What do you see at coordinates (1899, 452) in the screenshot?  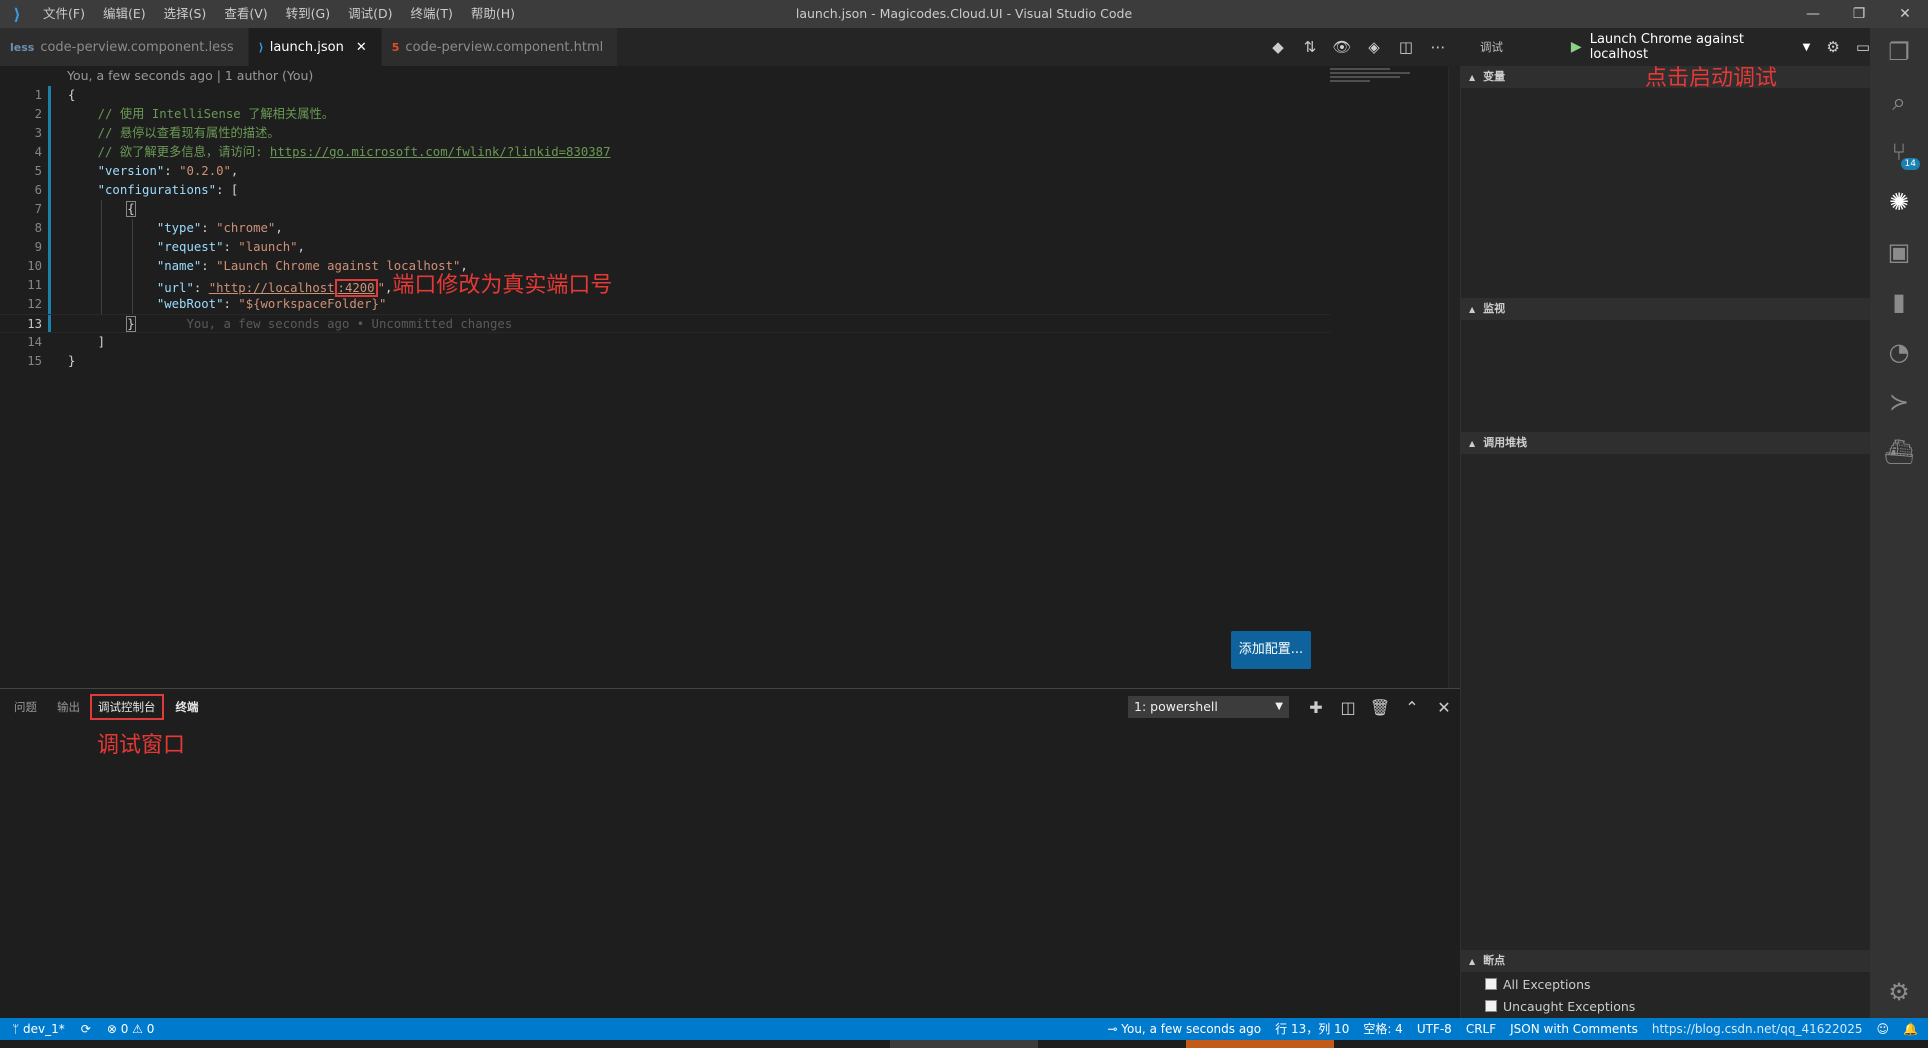 I see `docker-icon: ⛴` at bounding box center [1899, 452].